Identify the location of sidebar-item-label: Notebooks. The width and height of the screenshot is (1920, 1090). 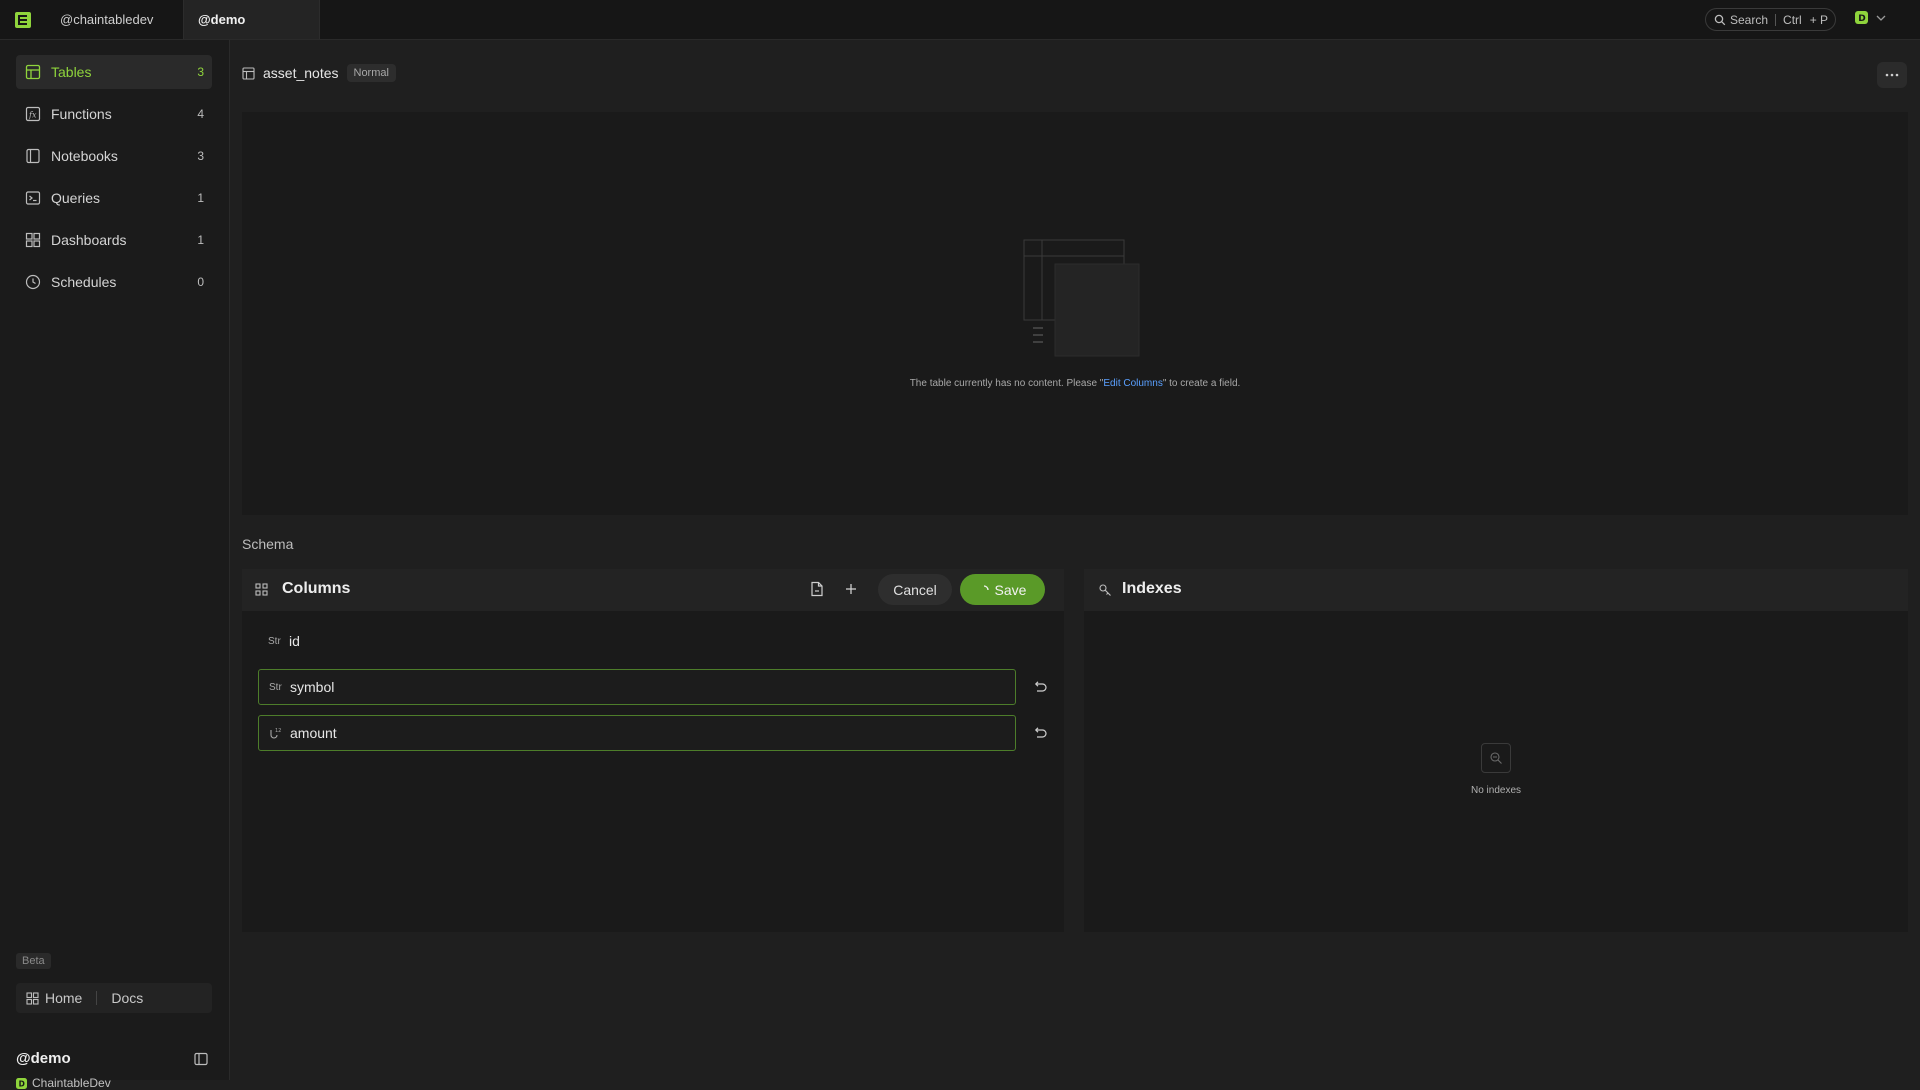
(84, 156).